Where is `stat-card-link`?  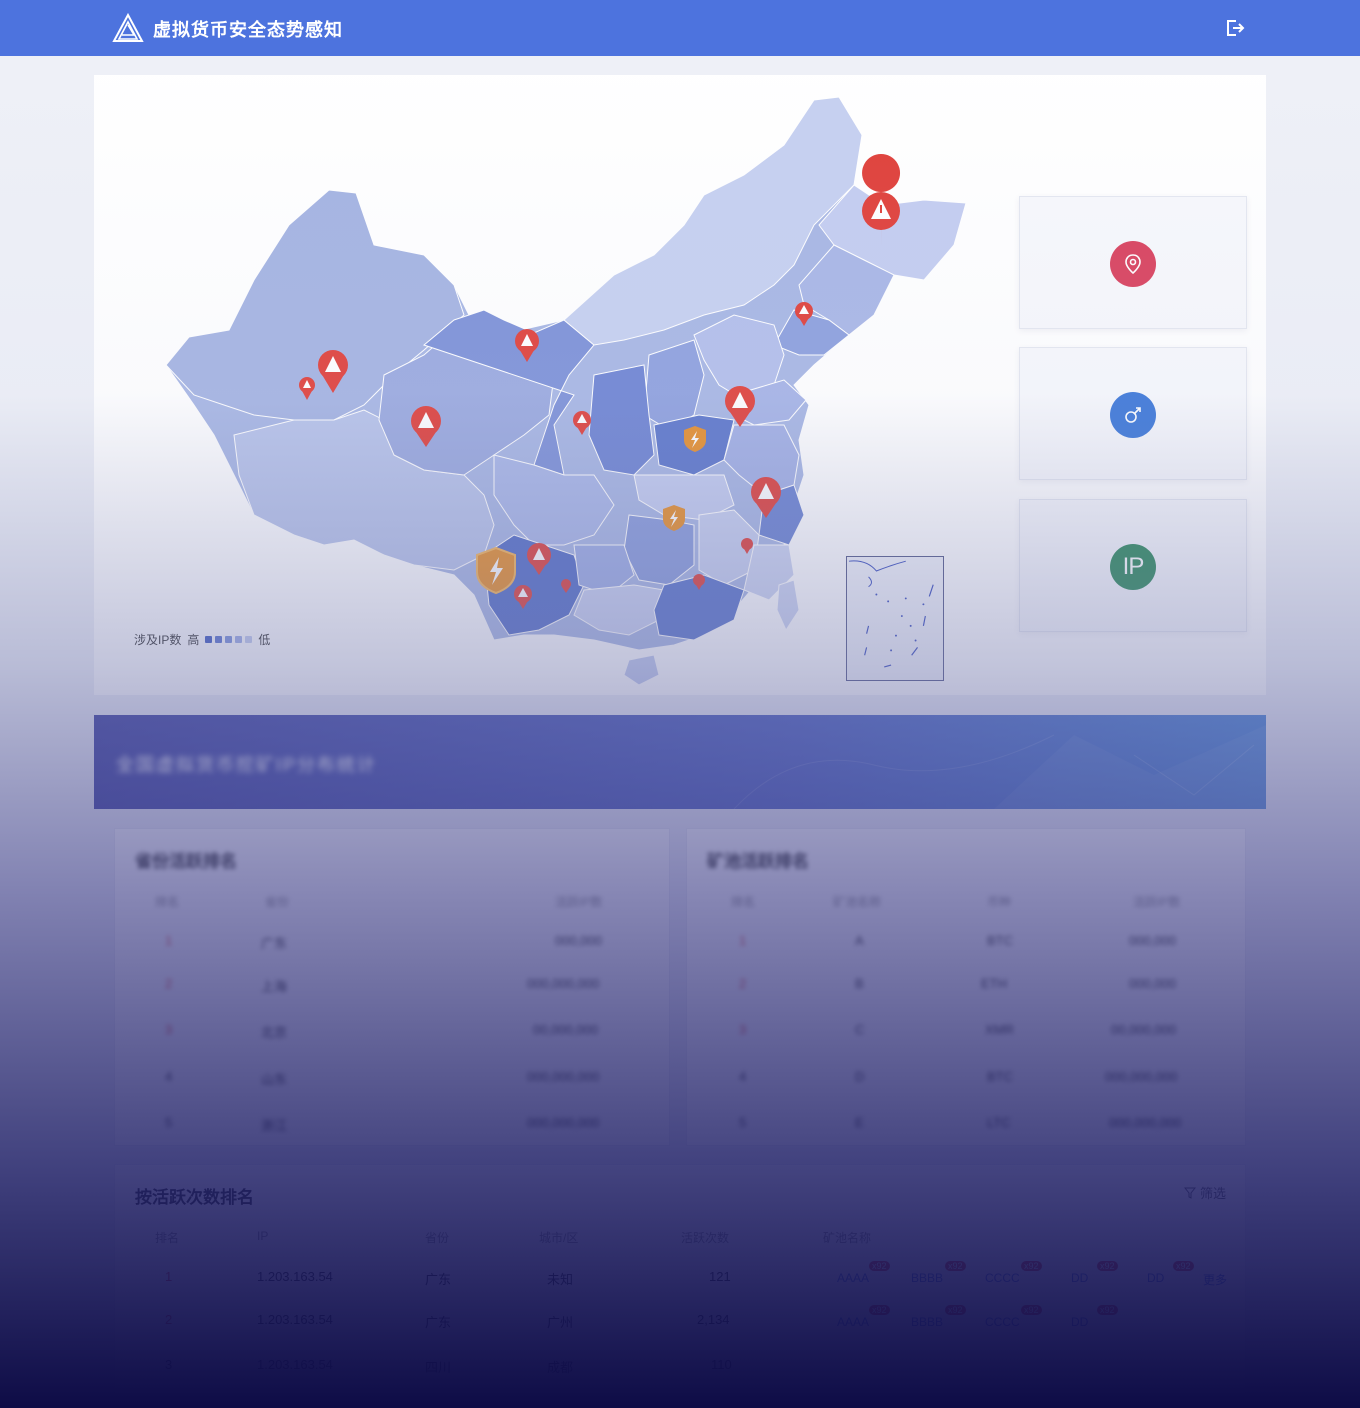
stat-card-link is located at coordinates (1133, 413).